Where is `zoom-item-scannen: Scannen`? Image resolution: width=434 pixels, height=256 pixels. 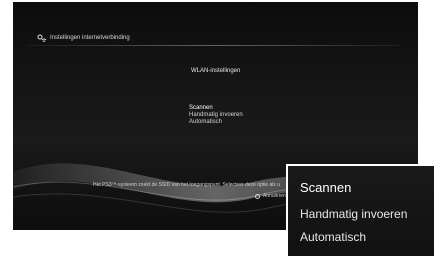
zoom-item-scannen: Scannen is located at coordinates (326, 187).